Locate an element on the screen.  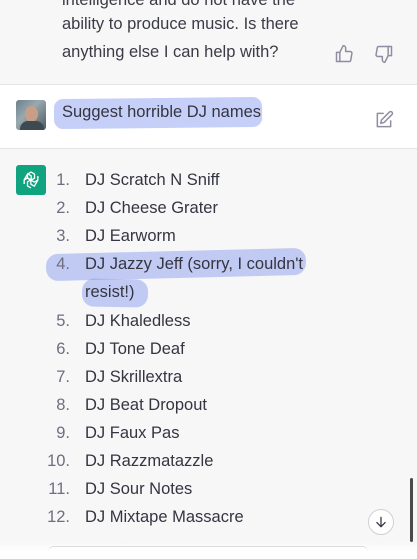
user-message-text: Suggest horrible DJ names is located at coordinates (162, 112).